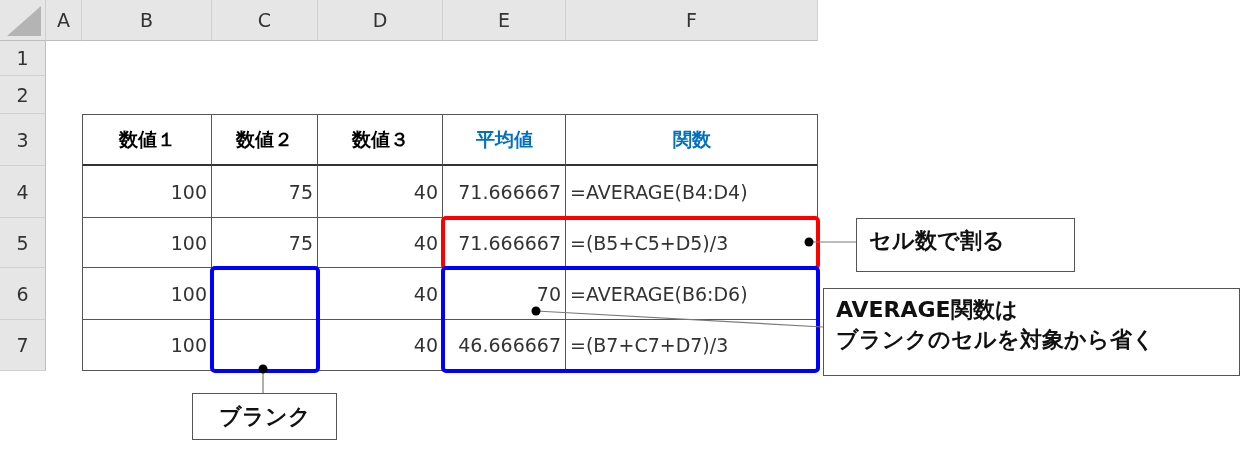 This screenshot has height=449, width=1240. I want to click on column-header: D, so click(380, 20).